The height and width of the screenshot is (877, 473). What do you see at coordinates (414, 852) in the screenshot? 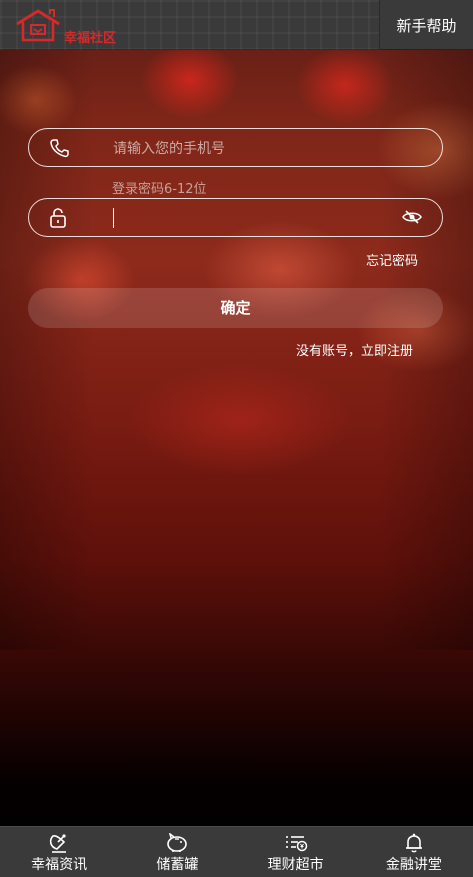
I see `tab-finance-class: 金融讲堂` at bounding box center [414, 852].